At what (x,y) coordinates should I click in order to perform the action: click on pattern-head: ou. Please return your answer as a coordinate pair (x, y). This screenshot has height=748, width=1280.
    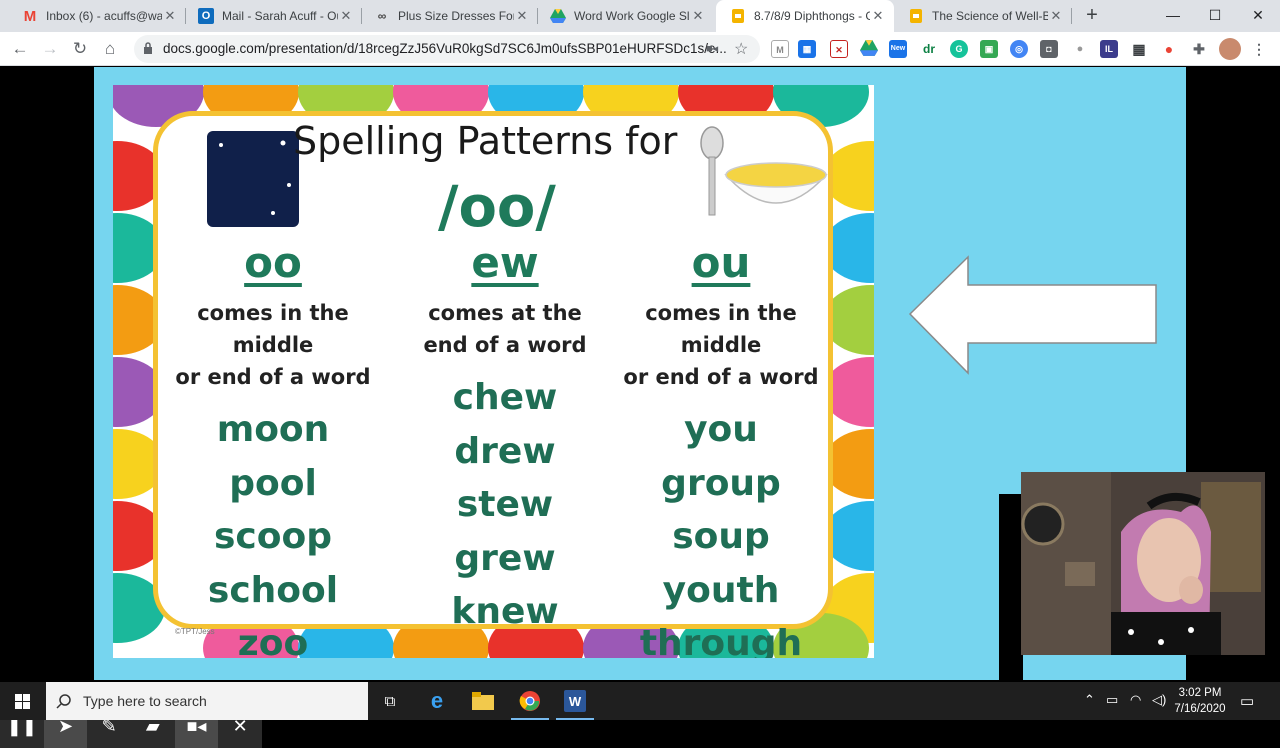
    Looking at the image, I should click on (721, 262).